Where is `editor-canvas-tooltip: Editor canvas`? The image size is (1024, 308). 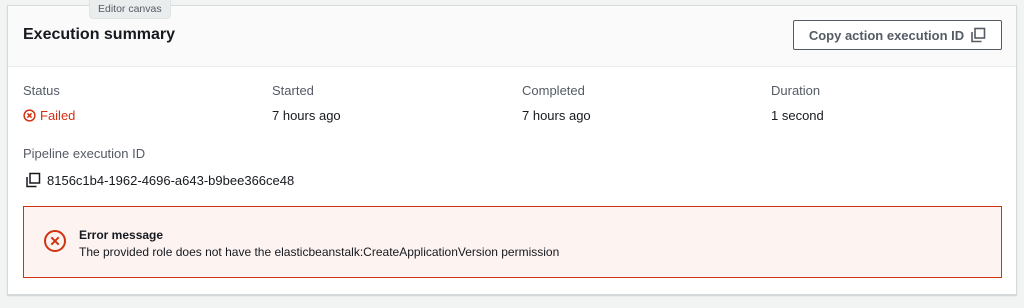 editor-canvas-tooltip: Editor canvas is located at coordinates (130, 9).